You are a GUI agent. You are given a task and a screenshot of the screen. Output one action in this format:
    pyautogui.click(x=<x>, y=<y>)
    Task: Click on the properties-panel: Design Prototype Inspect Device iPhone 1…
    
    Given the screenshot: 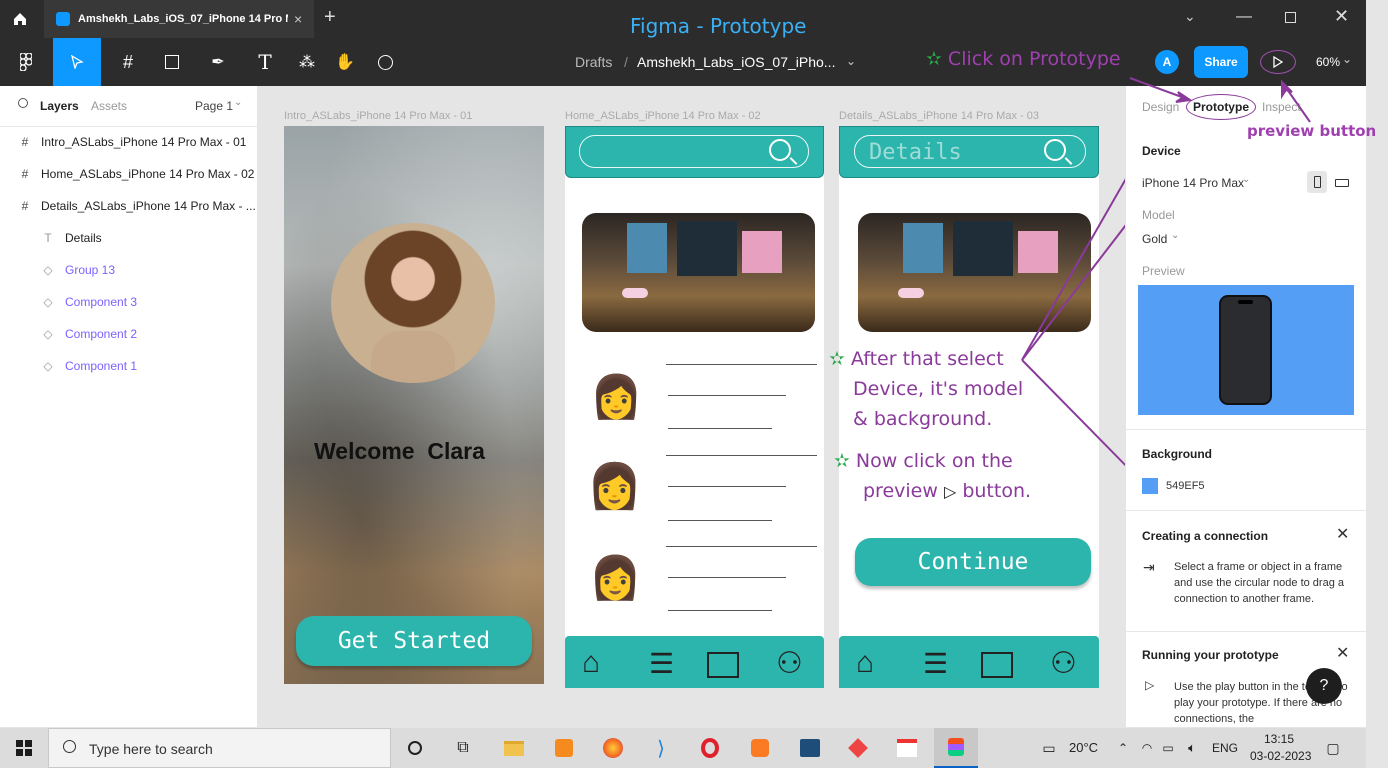 What is the action you would take?
    pyautogui.click(x=1245, y=406)
    